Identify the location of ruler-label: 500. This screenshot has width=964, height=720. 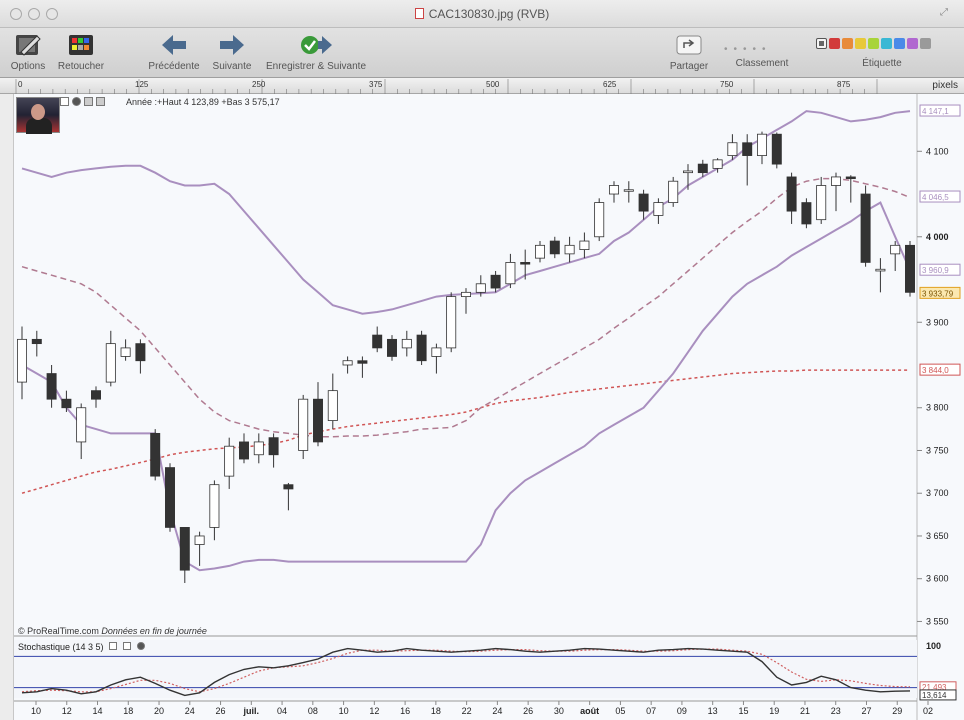
(493, 84).